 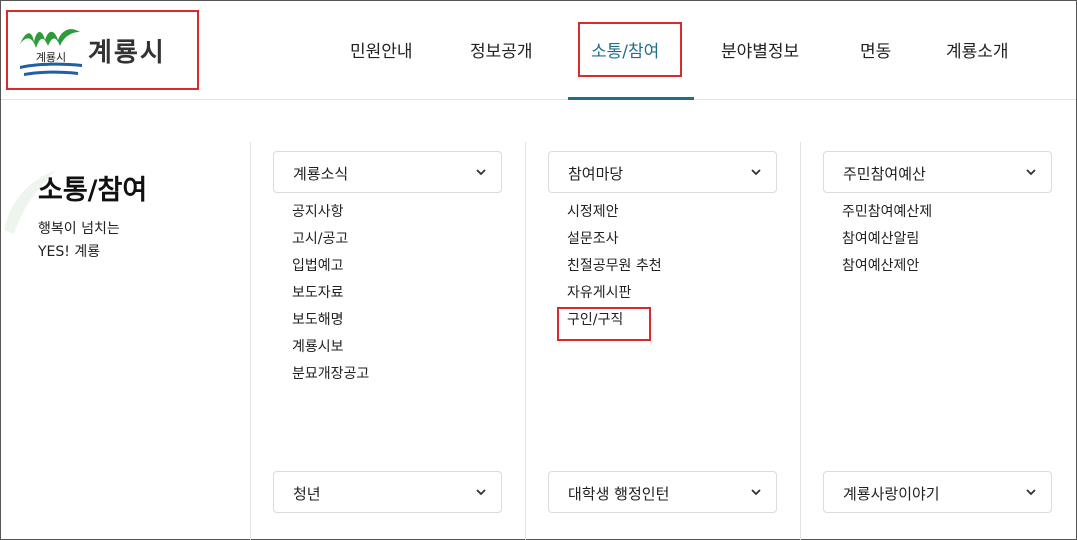 What do you see at coordinates (887, 218) in the screenshot?
I see `menu-link: 주민참여예산제` at bounding box center [887, 218].